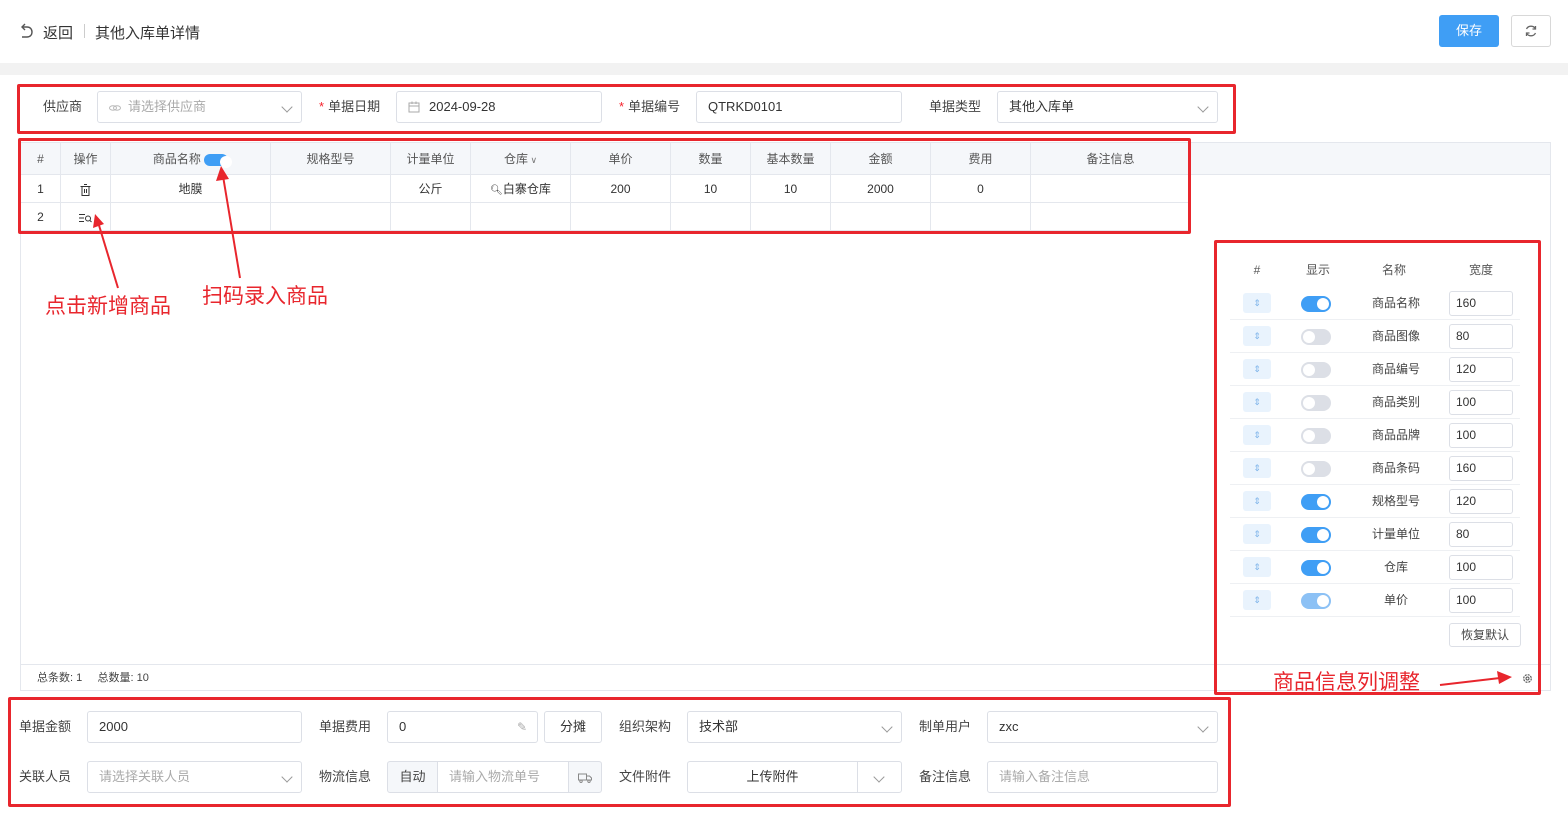 Image resolution: width=1568 pixels, height=823 pixels. What do you see at coordinates (265, 296) in the screenshot?
I see `annotation-scan-product: 扫码录入商品` at bounding box center [265, 296].